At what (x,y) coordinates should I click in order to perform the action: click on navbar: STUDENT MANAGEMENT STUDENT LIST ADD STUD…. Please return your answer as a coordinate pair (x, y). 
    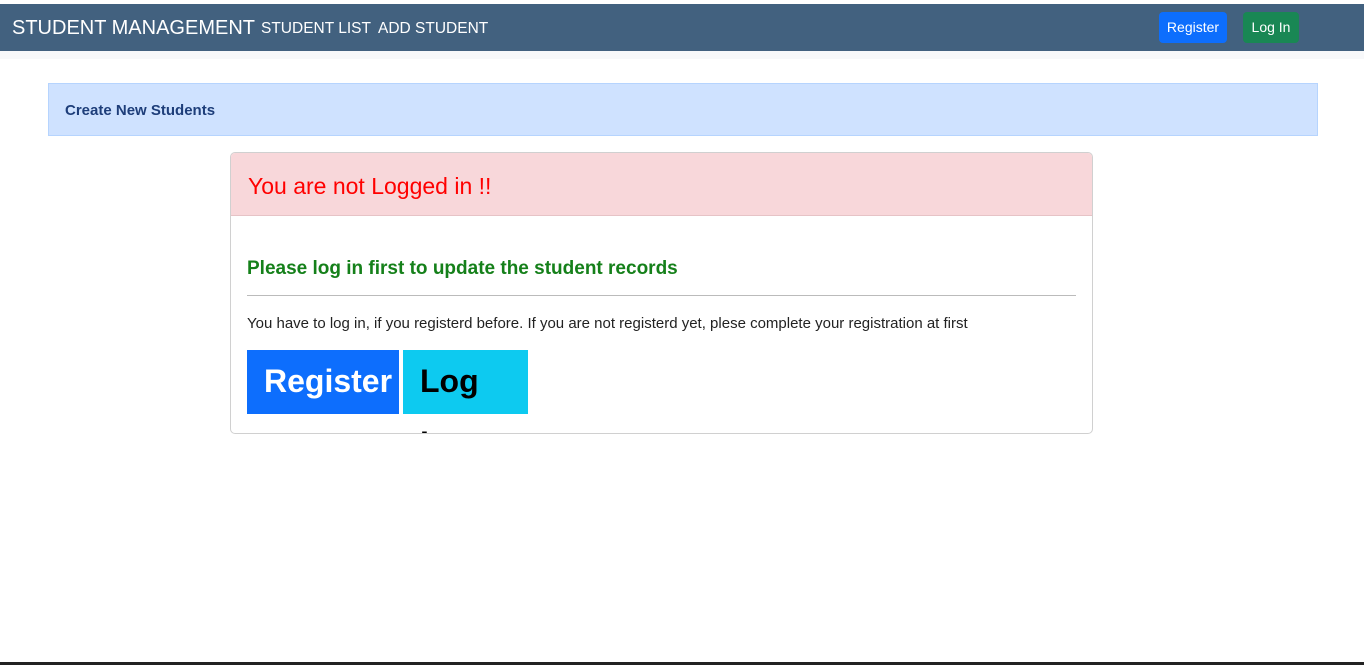
    Looking at the image, I should click on (682, 27).